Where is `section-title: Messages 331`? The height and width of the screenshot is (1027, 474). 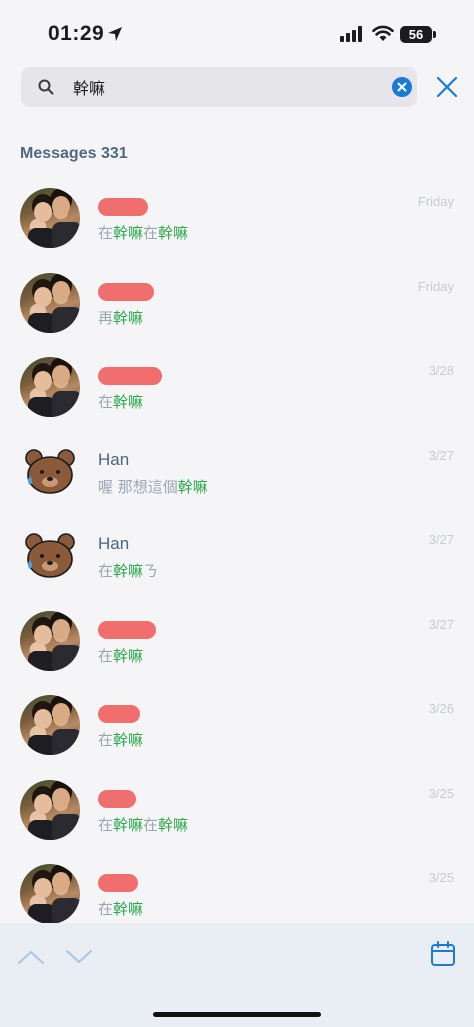
section-title: Messages 331 is located at coordinates (74, 153).